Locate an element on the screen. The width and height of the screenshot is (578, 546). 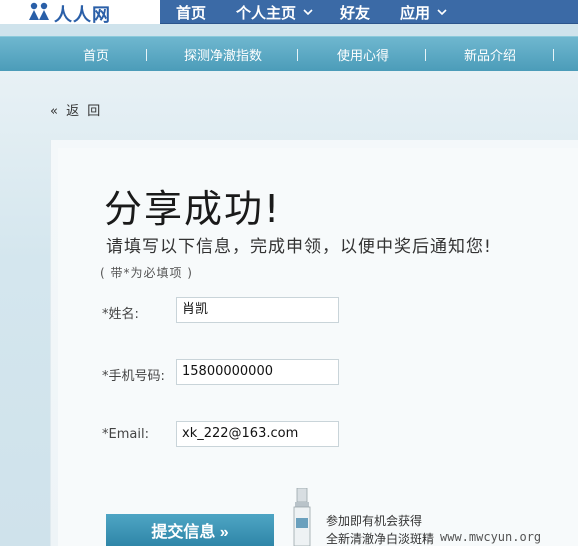
submit-button: 提交信息 » is located at coordinates (190, 530).